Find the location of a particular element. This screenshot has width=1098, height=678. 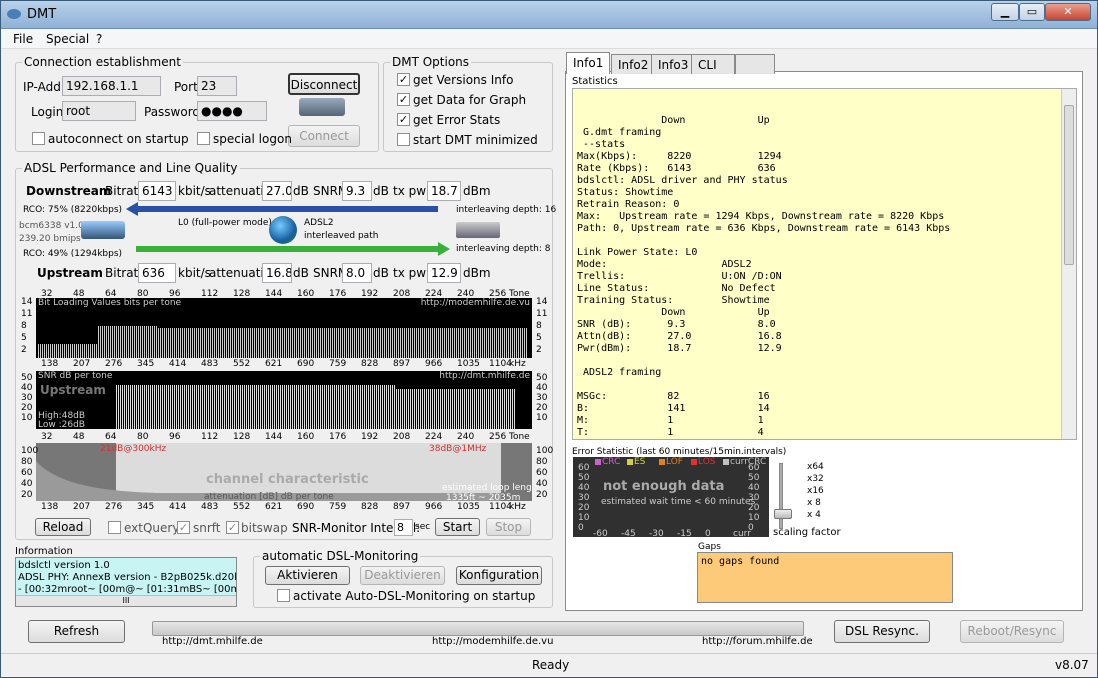

start-button: Start is located at coordinates (457, 527).